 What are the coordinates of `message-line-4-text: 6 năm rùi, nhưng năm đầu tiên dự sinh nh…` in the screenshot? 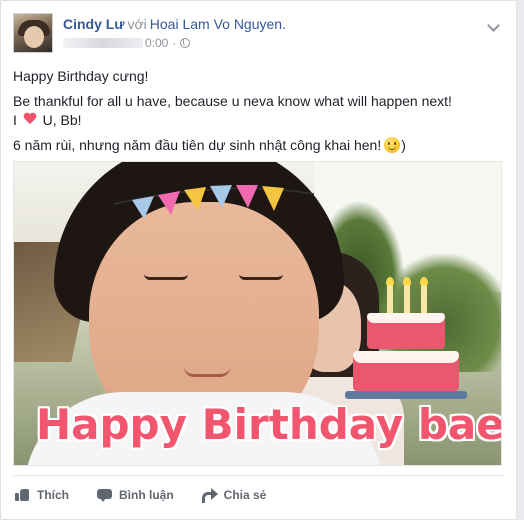 It's located at (197, 145).